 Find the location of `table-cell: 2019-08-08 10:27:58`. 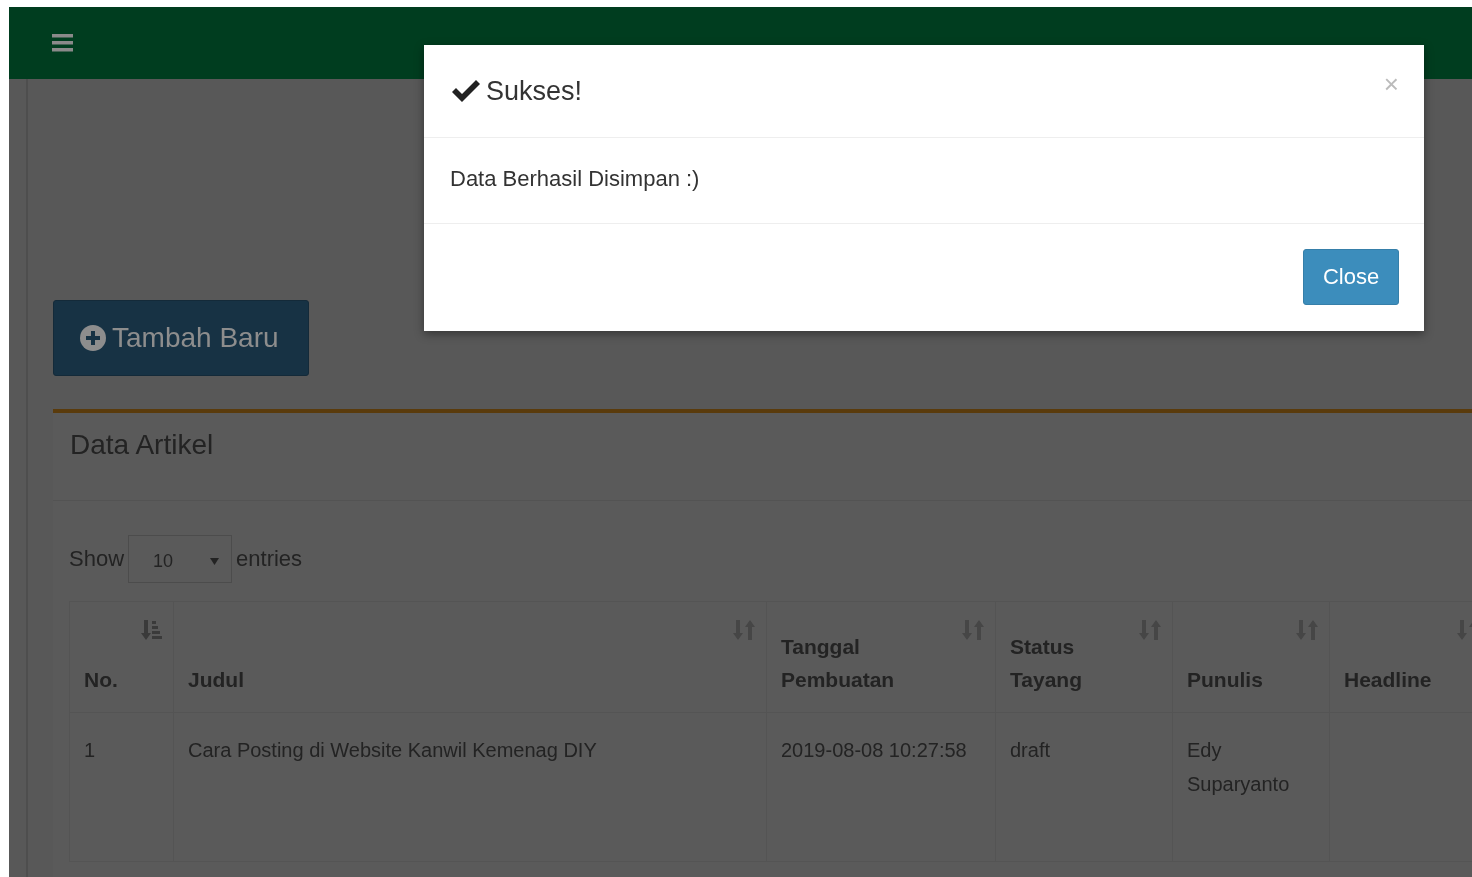

table-cell: 2019-08-08 10:27:58 is located at coordinates (881, 787).